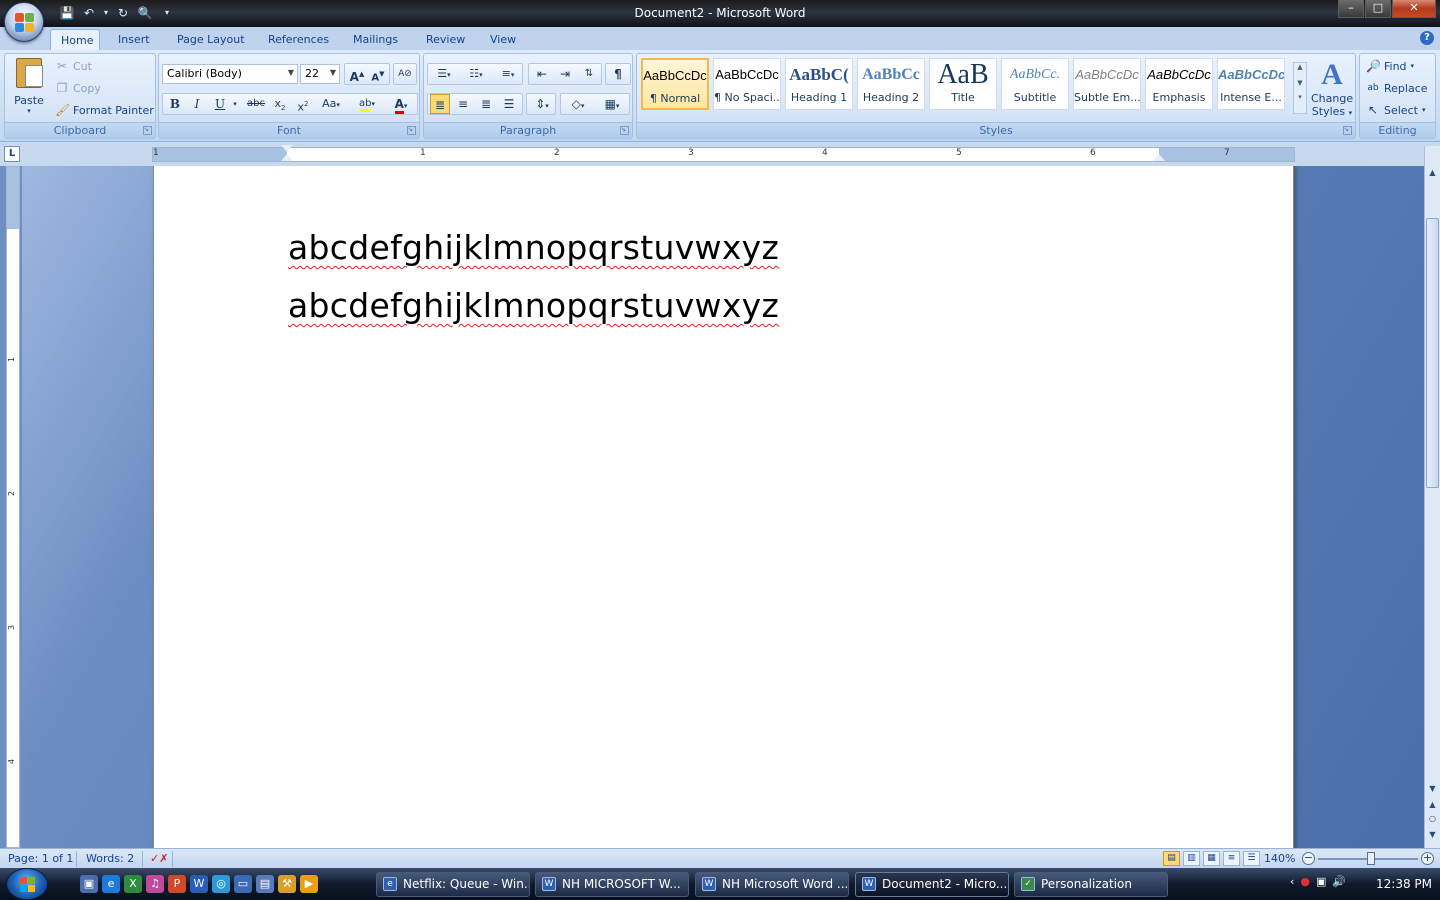 The width and height of the screenshot is (1440, 900). I want to click on clock: 12:38 PM, so click(1404, 884).